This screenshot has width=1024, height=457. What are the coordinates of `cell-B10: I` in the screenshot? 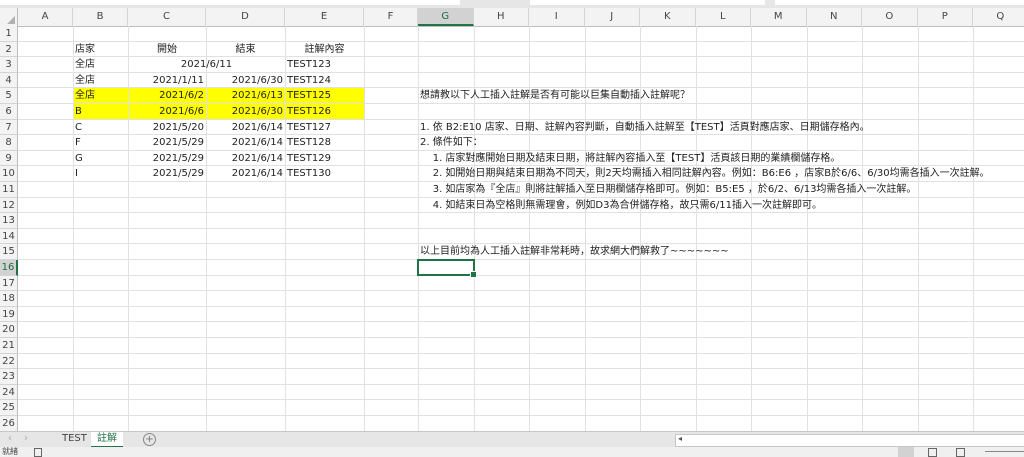 It's located at (76, 174).